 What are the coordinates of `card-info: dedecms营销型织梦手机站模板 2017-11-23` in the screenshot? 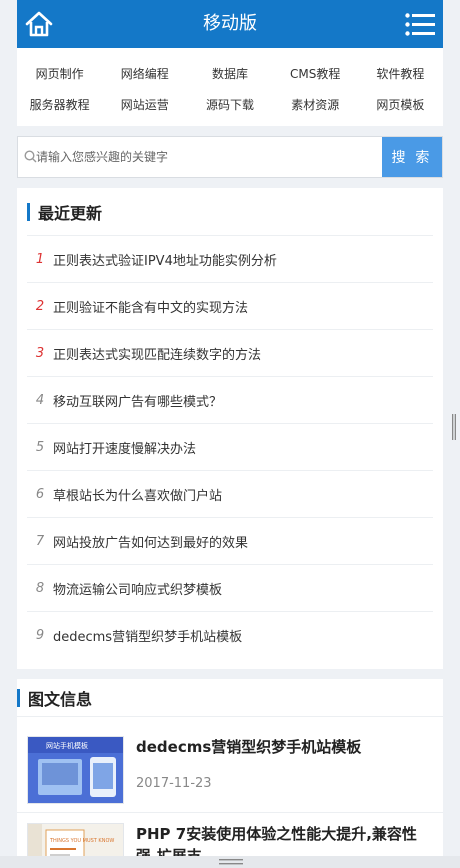 It's located at (278, 770).